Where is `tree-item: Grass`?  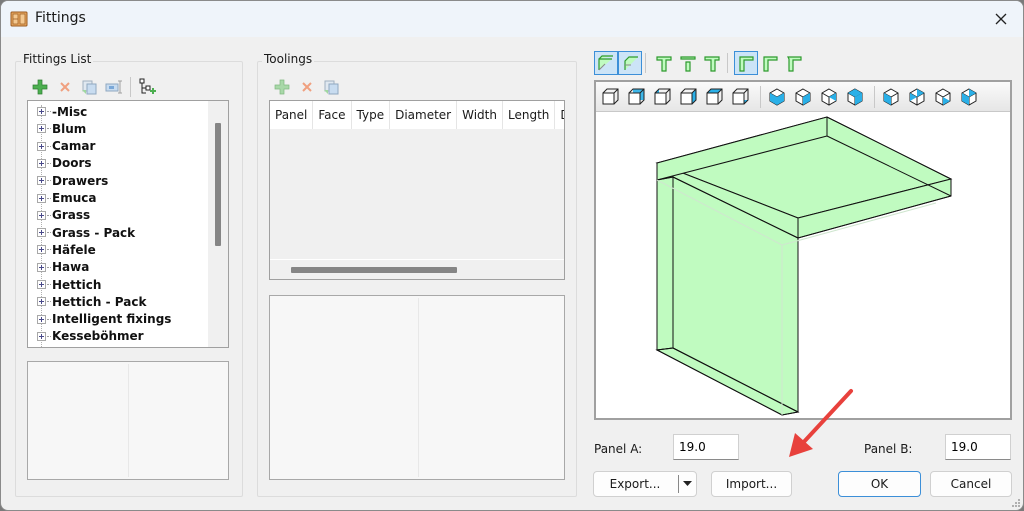 tree-item: Grass is located at coordinates (59, 215).